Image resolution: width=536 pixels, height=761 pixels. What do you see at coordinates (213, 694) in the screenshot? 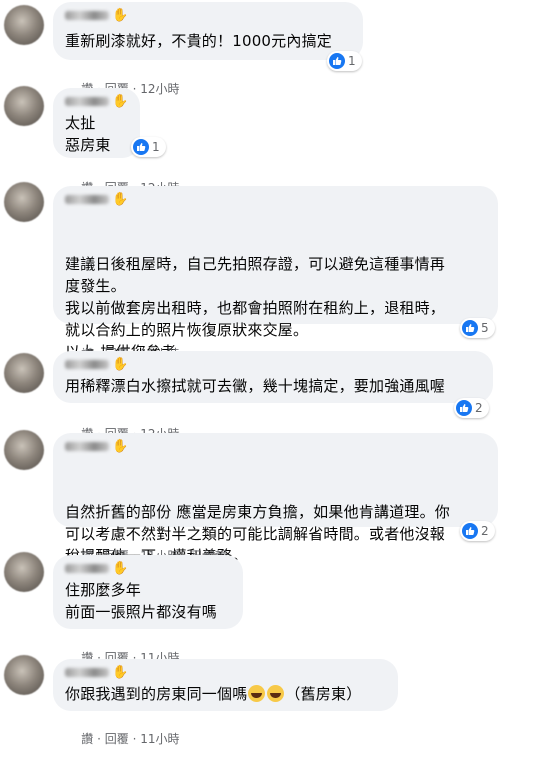
I see `comment-text: 你跟我遇到的房東同一個嗎 （舊房東）` at bounding box center [213, 694].